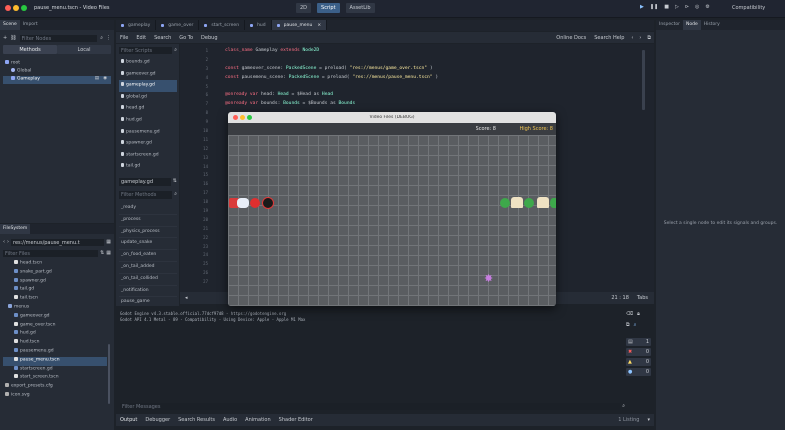  Describe the element at coordinates (638, 342) in the screenshot. I see `log-toggle: ▤ 1` at that location.